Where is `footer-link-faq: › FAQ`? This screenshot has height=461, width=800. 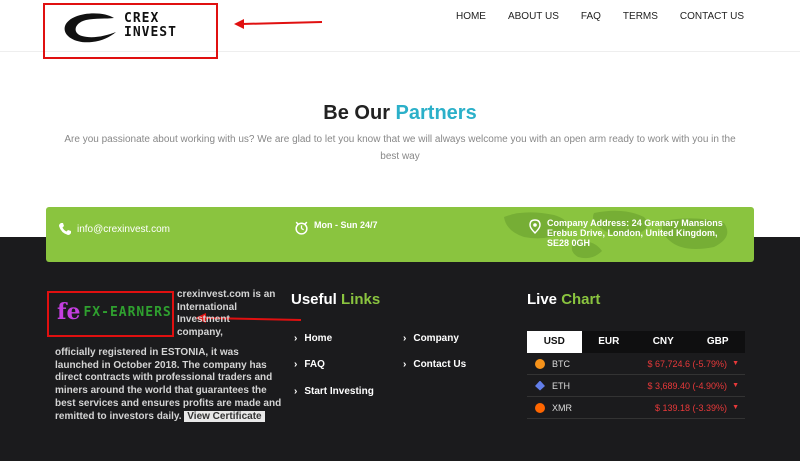 footer-link-faq: › FAQ is located at coordinates (309, 364).